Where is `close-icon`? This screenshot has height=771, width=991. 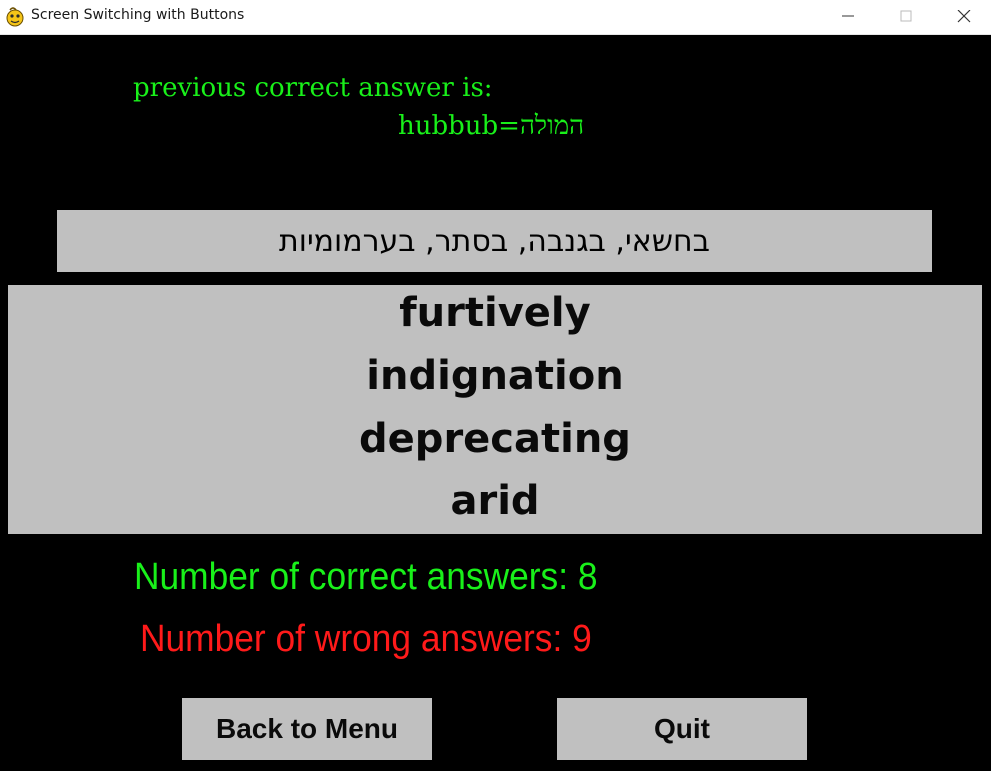 close-icon is located at coordinates (964, 16).